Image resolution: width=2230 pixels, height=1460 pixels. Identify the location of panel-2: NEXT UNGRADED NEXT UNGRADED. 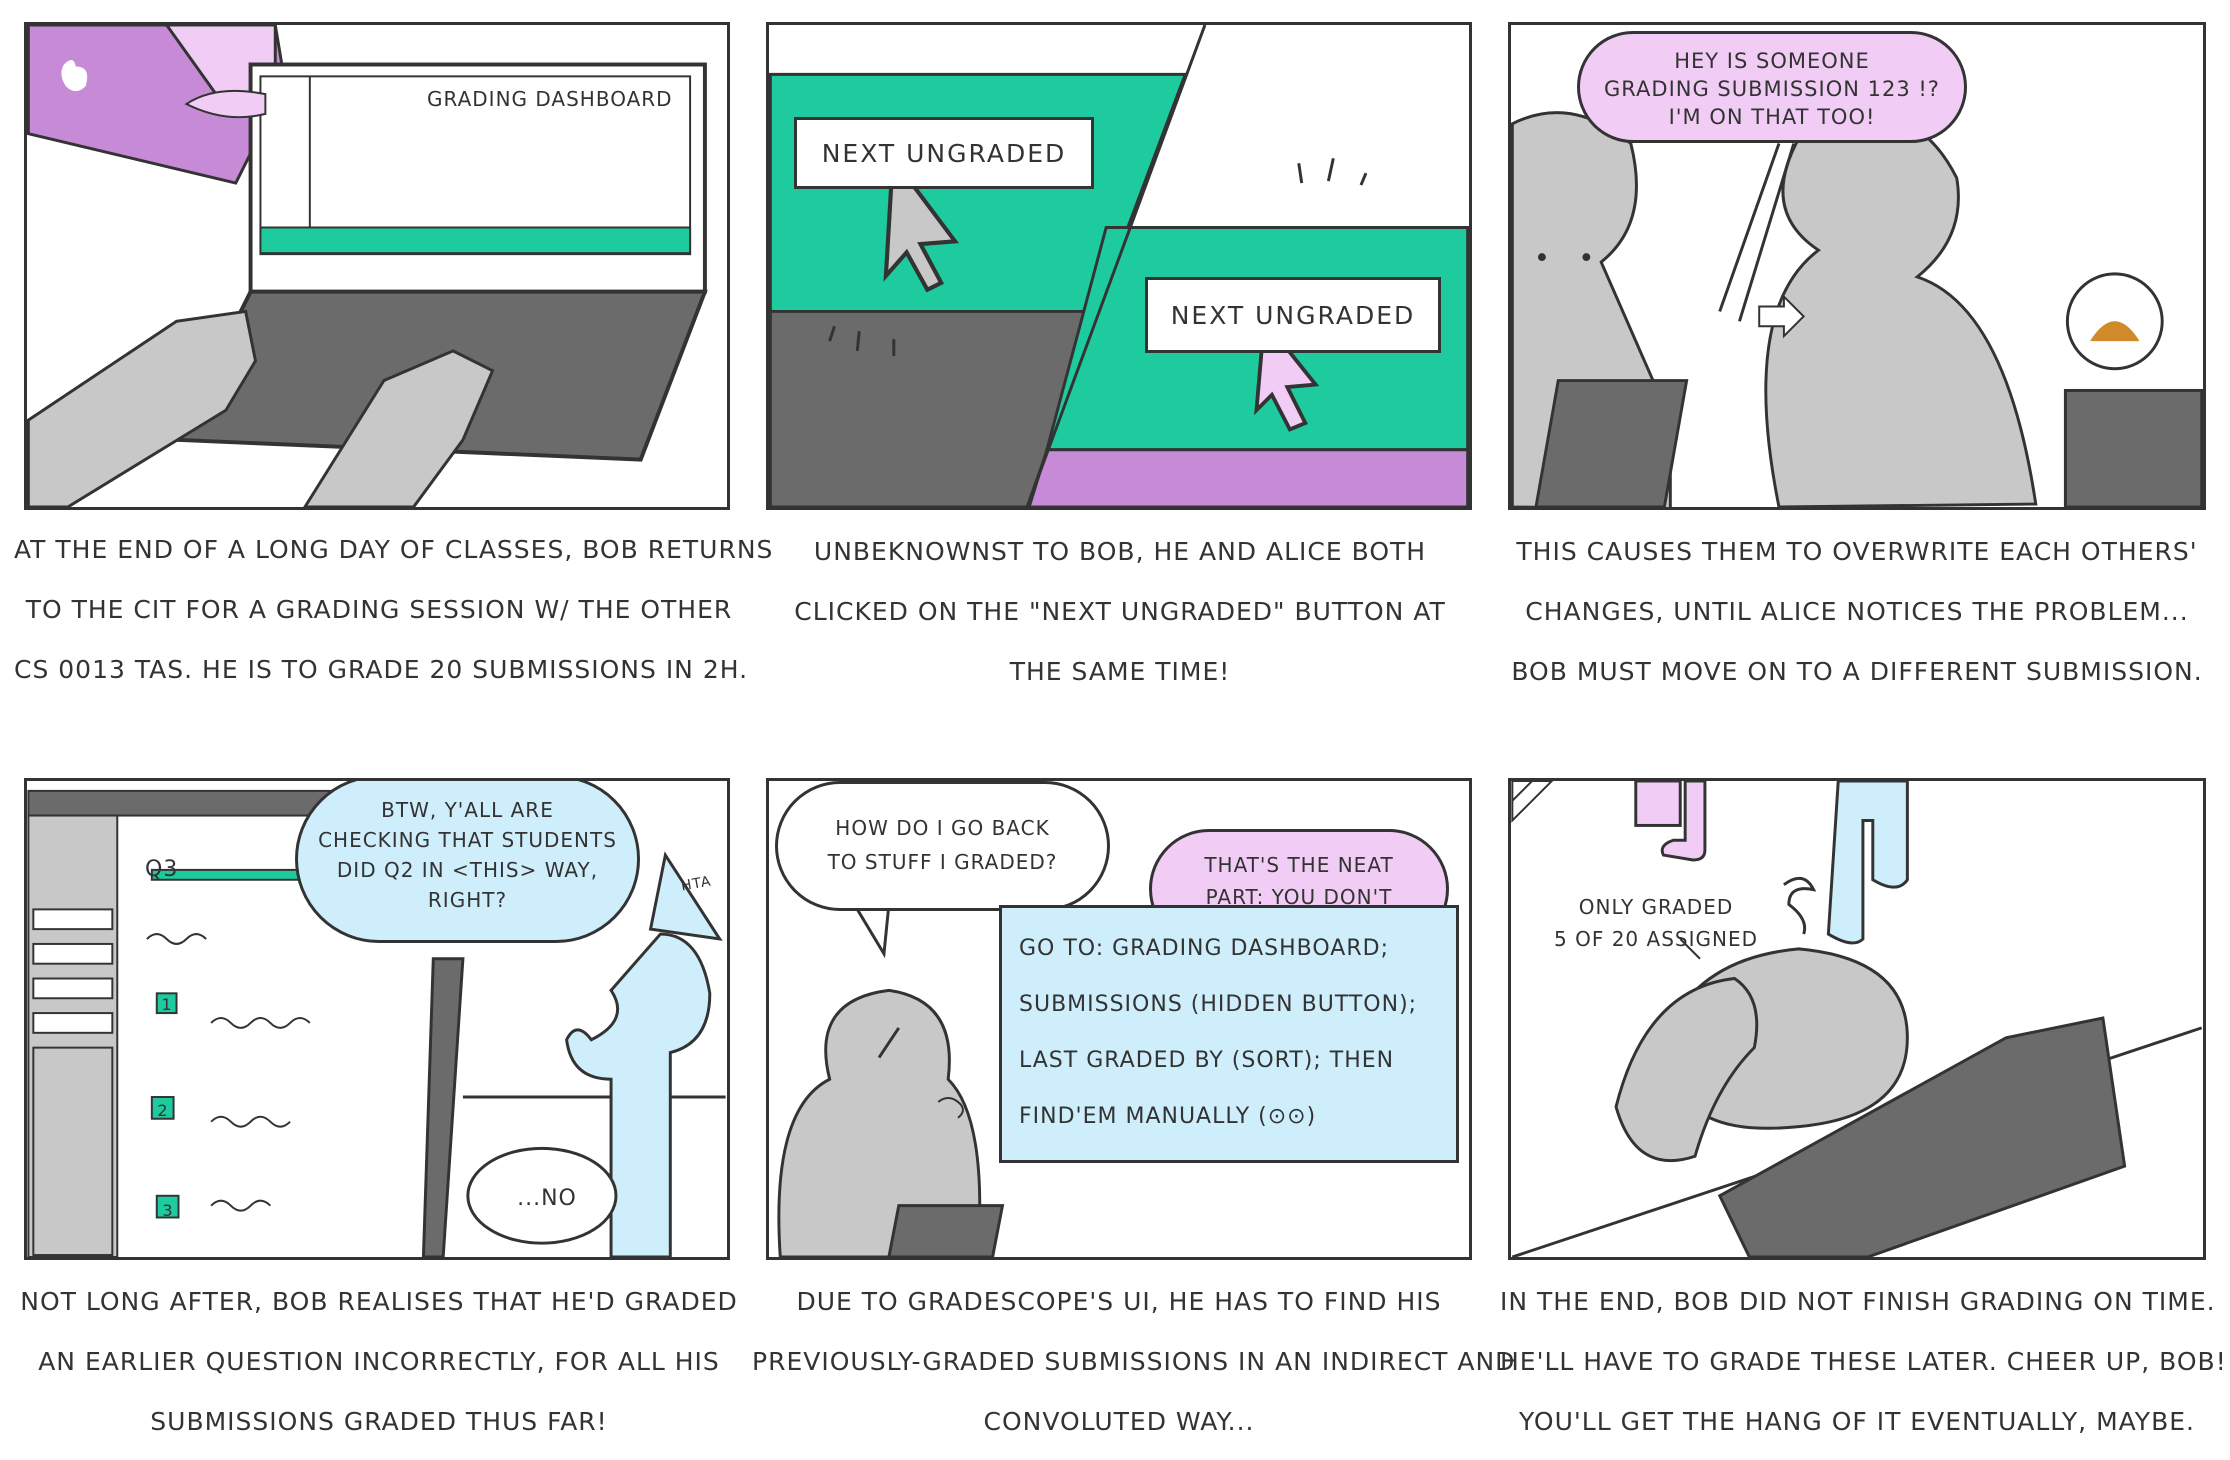
(1119, 266).